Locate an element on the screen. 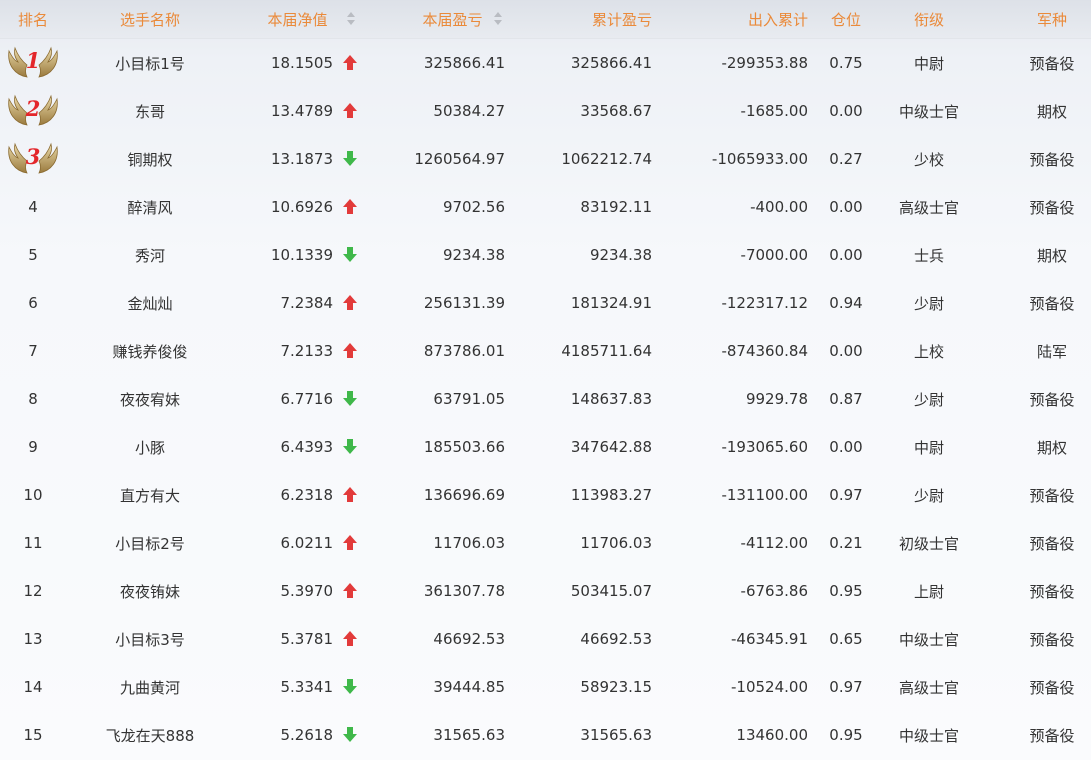 The image size is (1091, 760). flow-value: -7000.00 is located at coordinates (774, 255).